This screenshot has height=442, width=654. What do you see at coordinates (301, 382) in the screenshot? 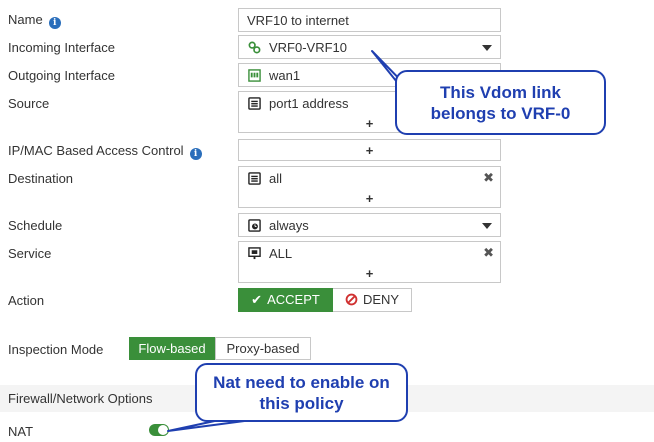
I see `nat-callout-line-1: Nat need to enable on` at bounding box center [301, 382].